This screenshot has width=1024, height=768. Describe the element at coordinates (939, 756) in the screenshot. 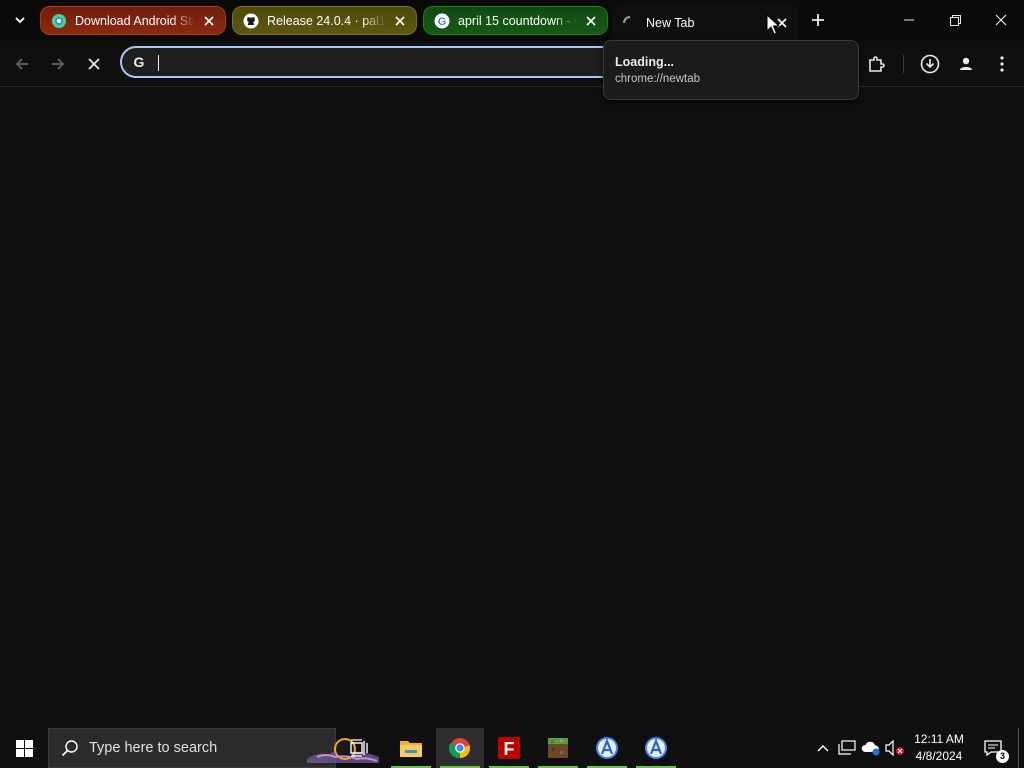

I see `clock-date: 4/8/2024` at that location.